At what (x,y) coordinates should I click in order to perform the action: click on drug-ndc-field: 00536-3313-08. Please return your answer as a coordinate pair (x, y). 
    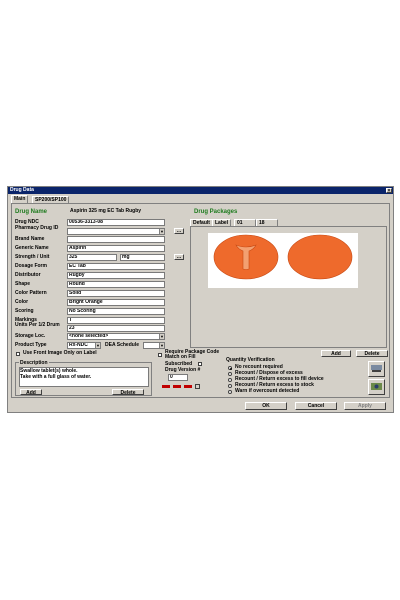
    Looking at the image, I should click on (116, 222).